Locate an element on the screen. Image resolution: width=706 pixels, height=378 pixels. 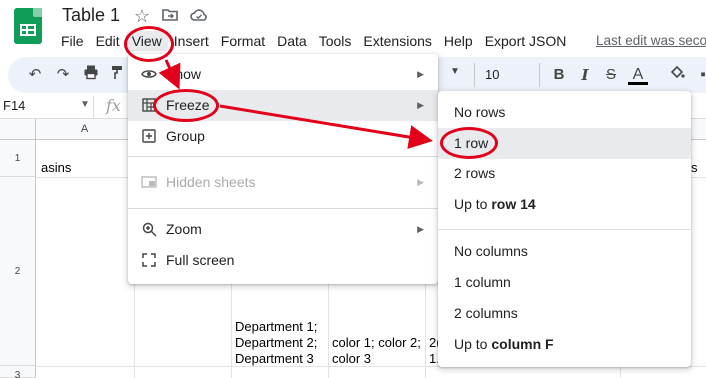
annotation-arrows is located at coordinates (295, 104).